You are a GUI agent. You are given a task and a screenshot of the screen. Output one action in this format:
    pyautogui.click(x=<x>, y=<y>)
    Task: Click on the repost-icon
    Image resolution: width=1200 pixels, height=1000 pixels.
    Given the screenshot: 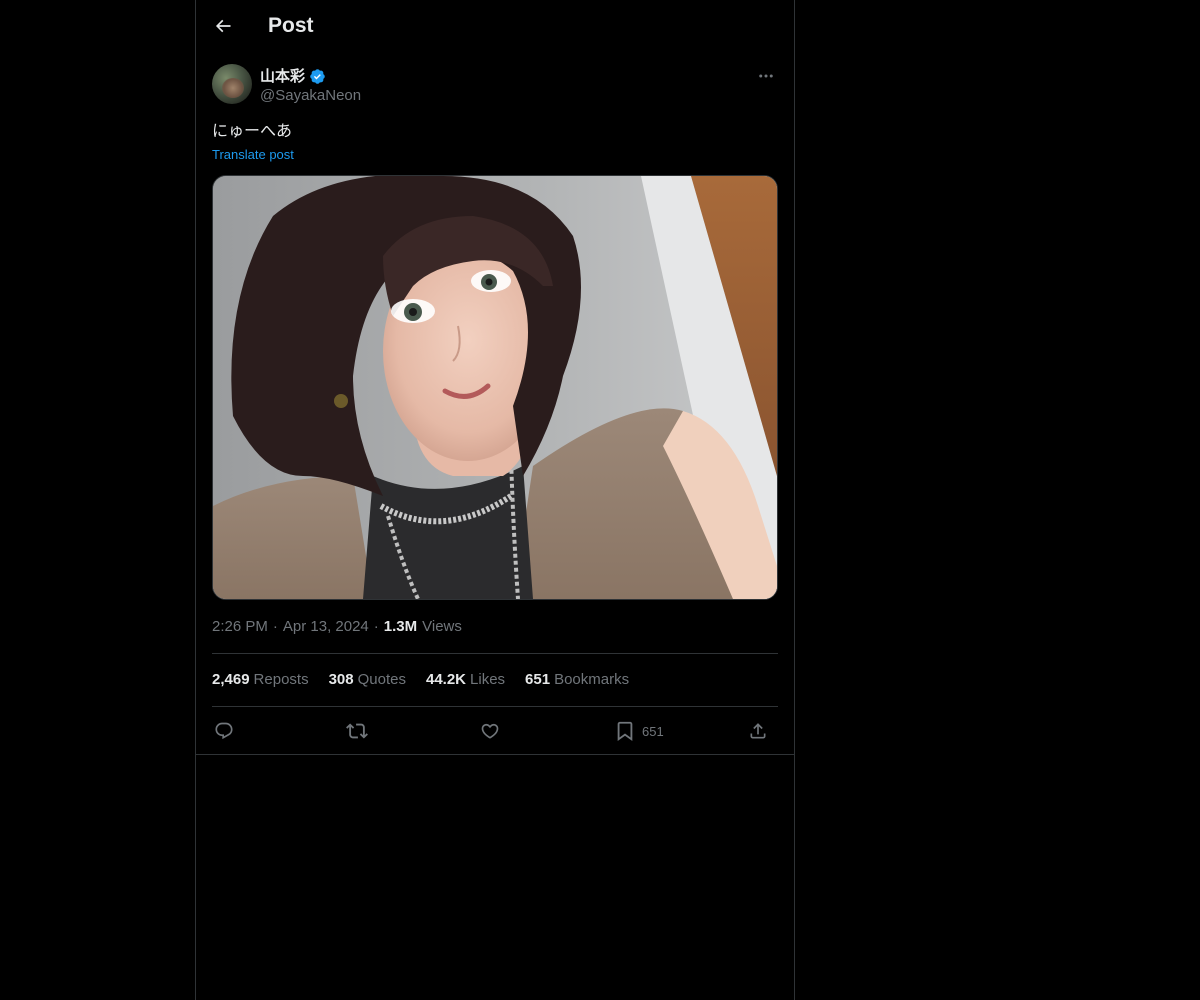 What is the action you would take?
    pyautogui.click(x=357, y=731)
    